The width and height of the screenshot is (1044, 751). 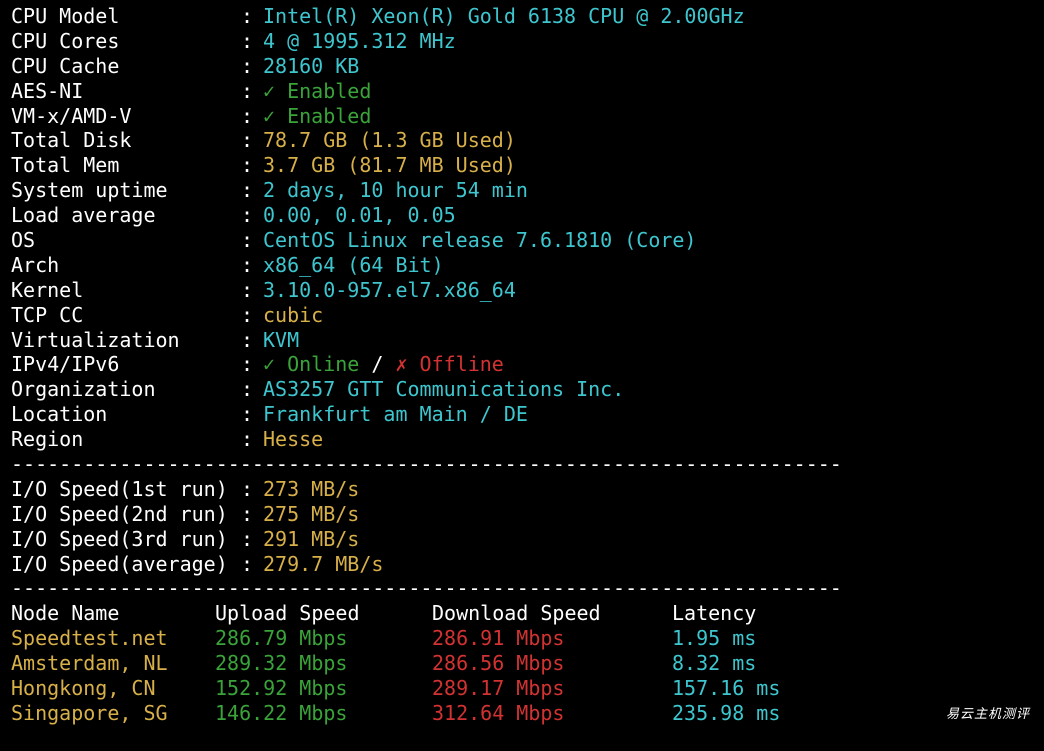 What do you see at coordinates (498, 688) in the screenshot?
I see `download-speed: 289.17 Mbps` at bounding box center [498, 688].